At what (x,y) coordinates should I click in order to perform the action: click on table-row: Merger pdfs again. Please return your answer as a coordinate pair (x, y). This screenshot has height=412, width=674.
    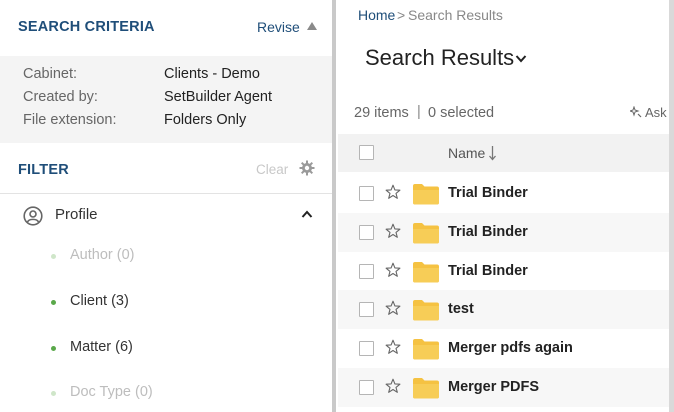
    Looking at the image, I should click on (506, 348).